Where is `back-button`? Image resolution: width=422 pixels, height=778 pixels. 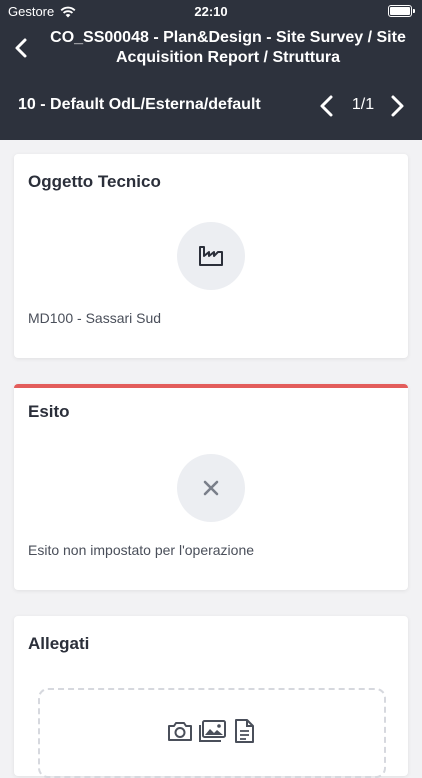 back-button is located at coordinates (22, 48).